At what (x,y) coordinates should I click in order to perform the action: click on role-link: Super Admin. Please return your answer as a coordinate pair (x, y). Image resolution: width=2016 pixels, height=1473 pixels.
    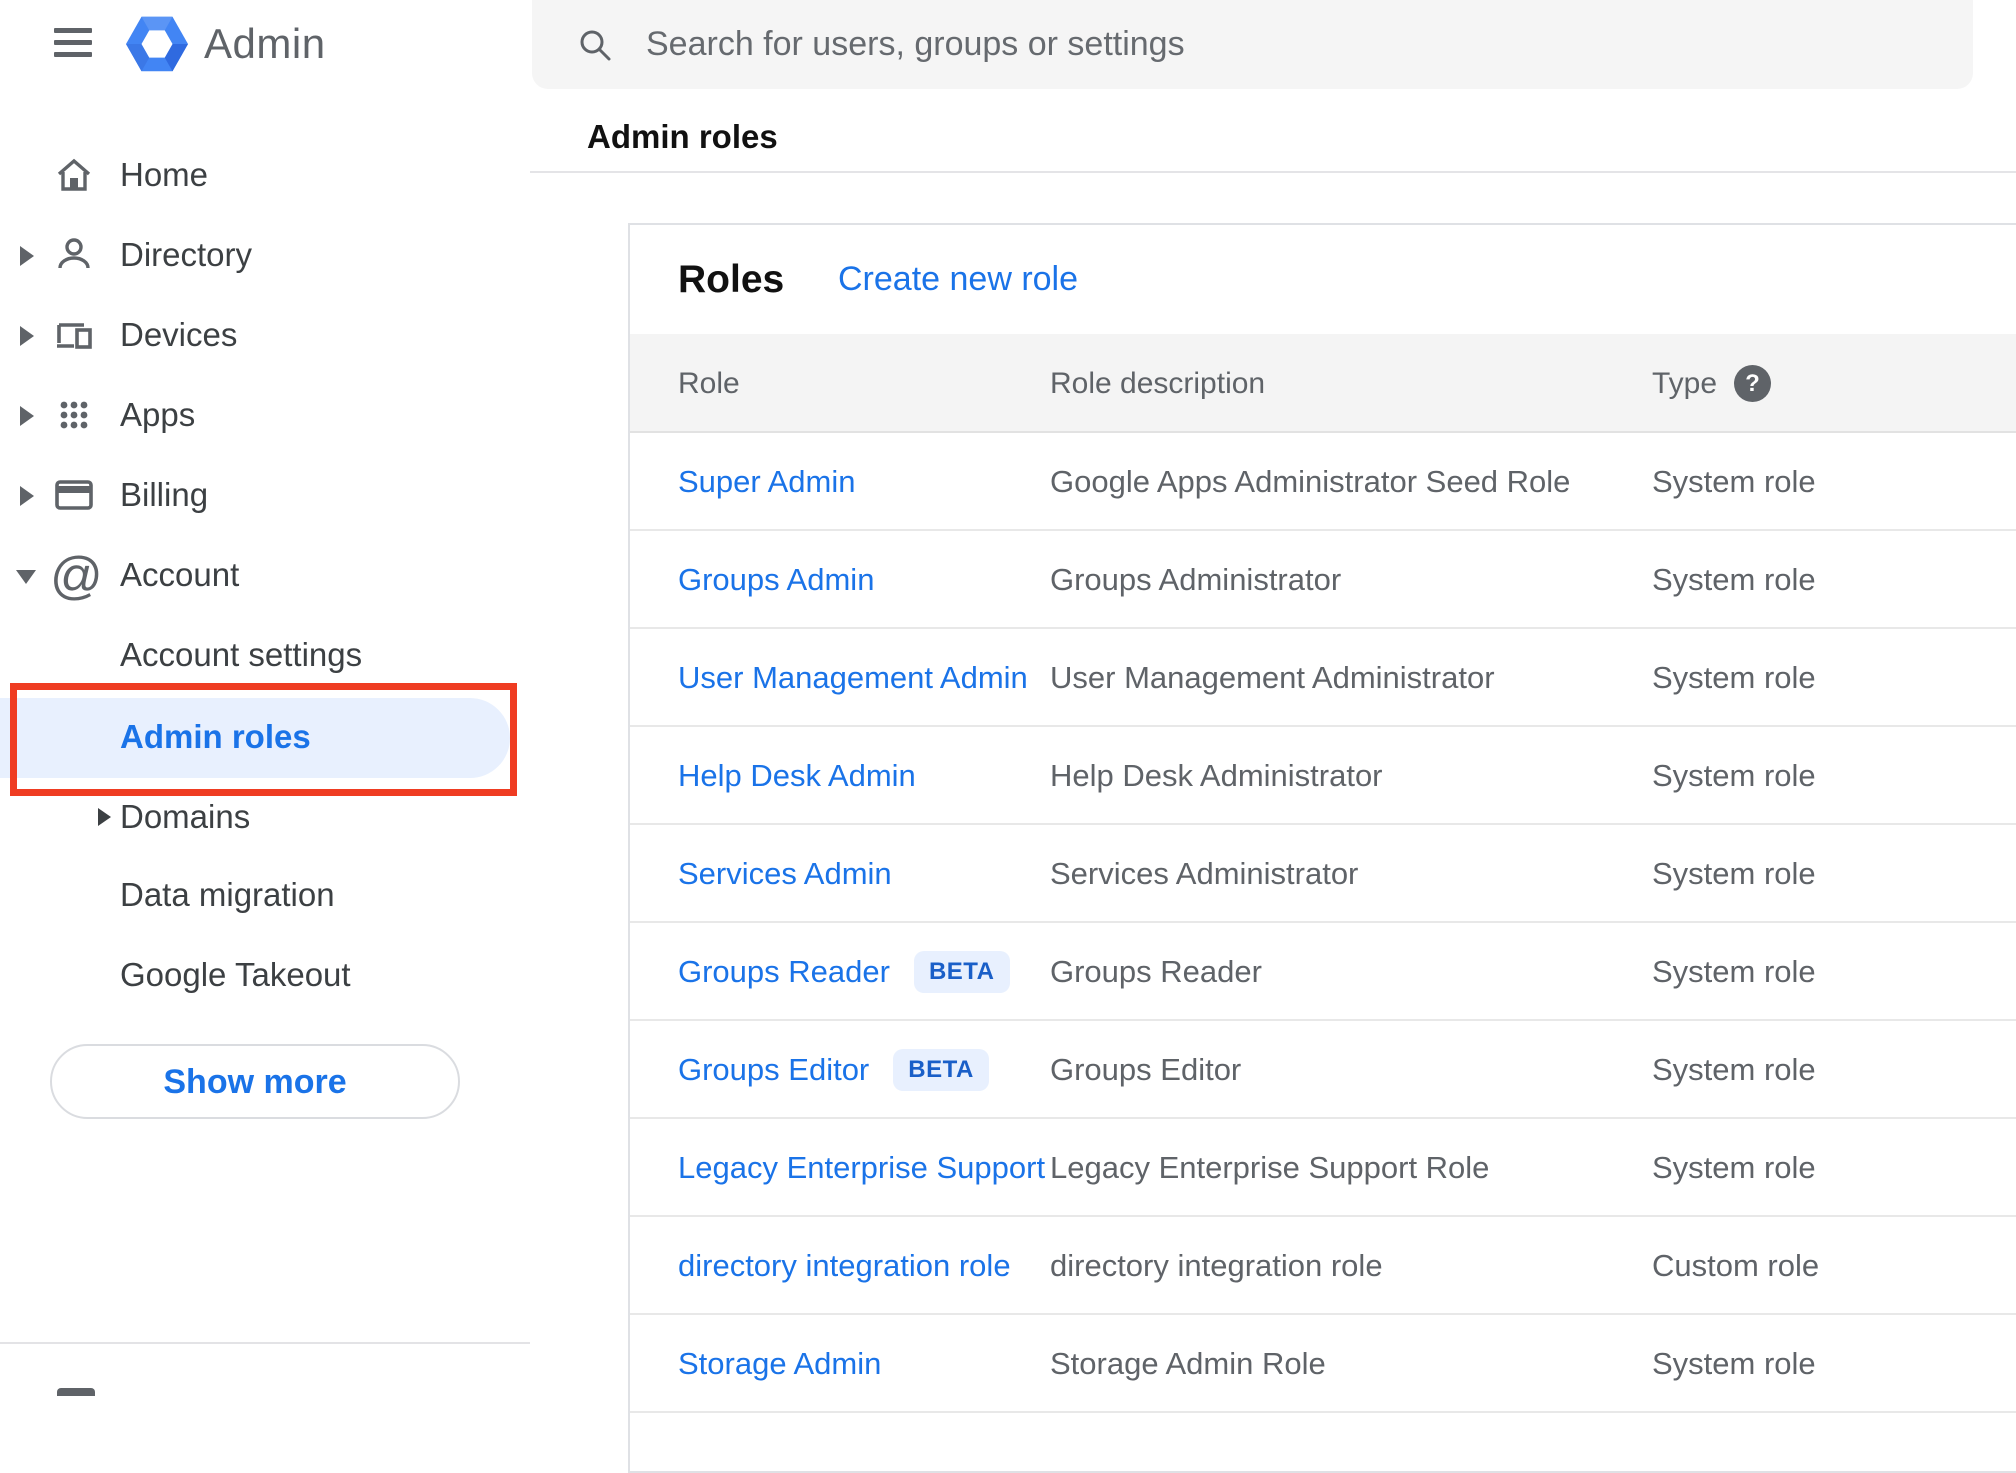
    Looking at the image, I should click on (767, 482).